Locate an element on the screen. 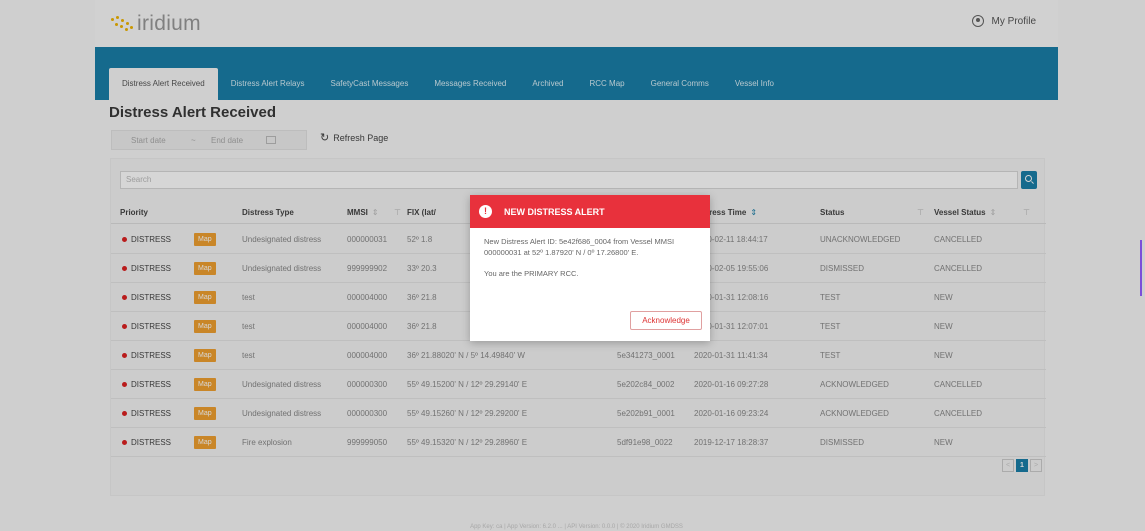  warning-icon: ! is located at coordinates (485, 211).